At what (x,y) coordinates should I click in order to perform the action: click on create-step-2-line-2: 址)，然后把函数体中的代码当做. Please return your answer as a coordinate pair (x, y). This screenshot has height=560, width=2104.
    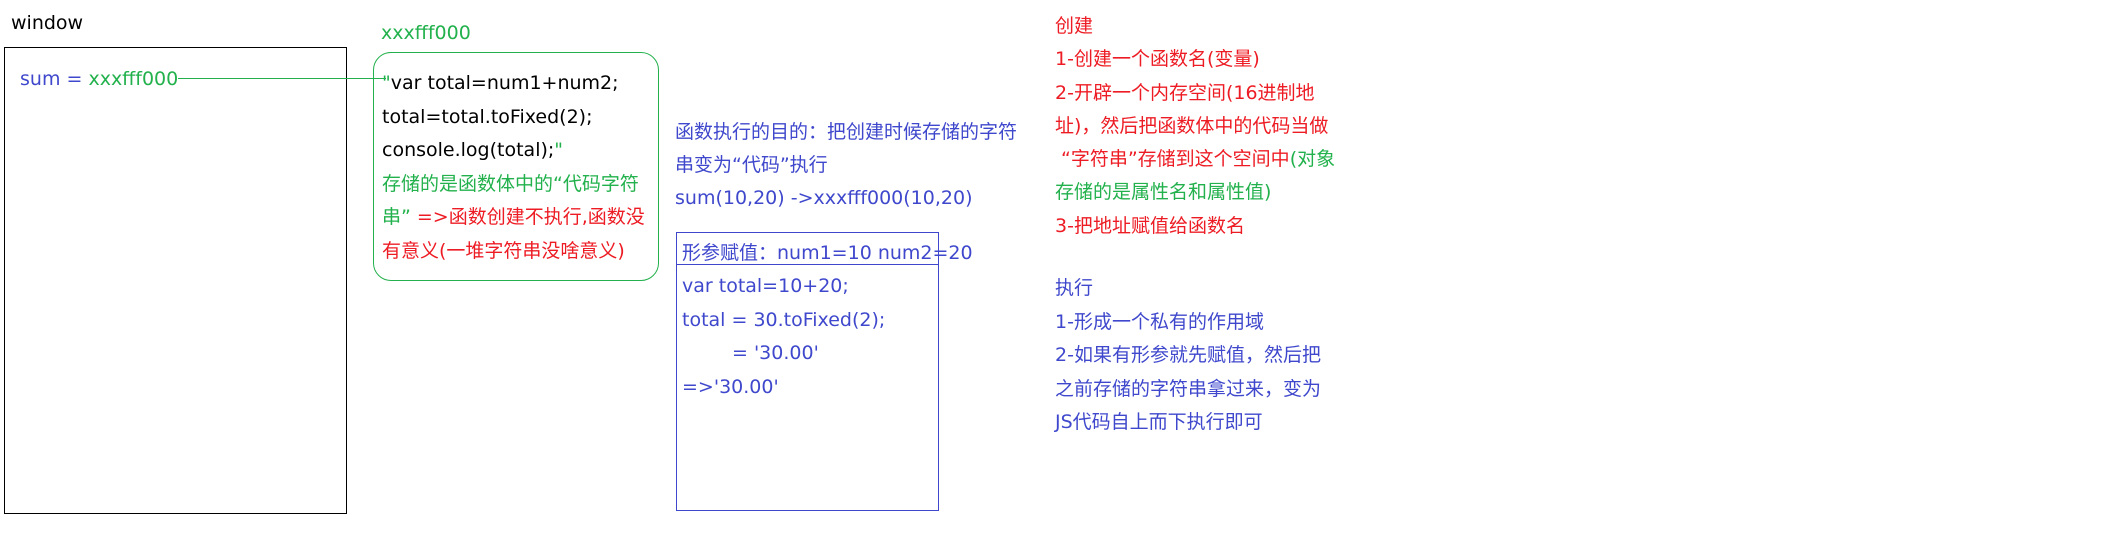
    Looking at the image, I should click on (1192, 125).